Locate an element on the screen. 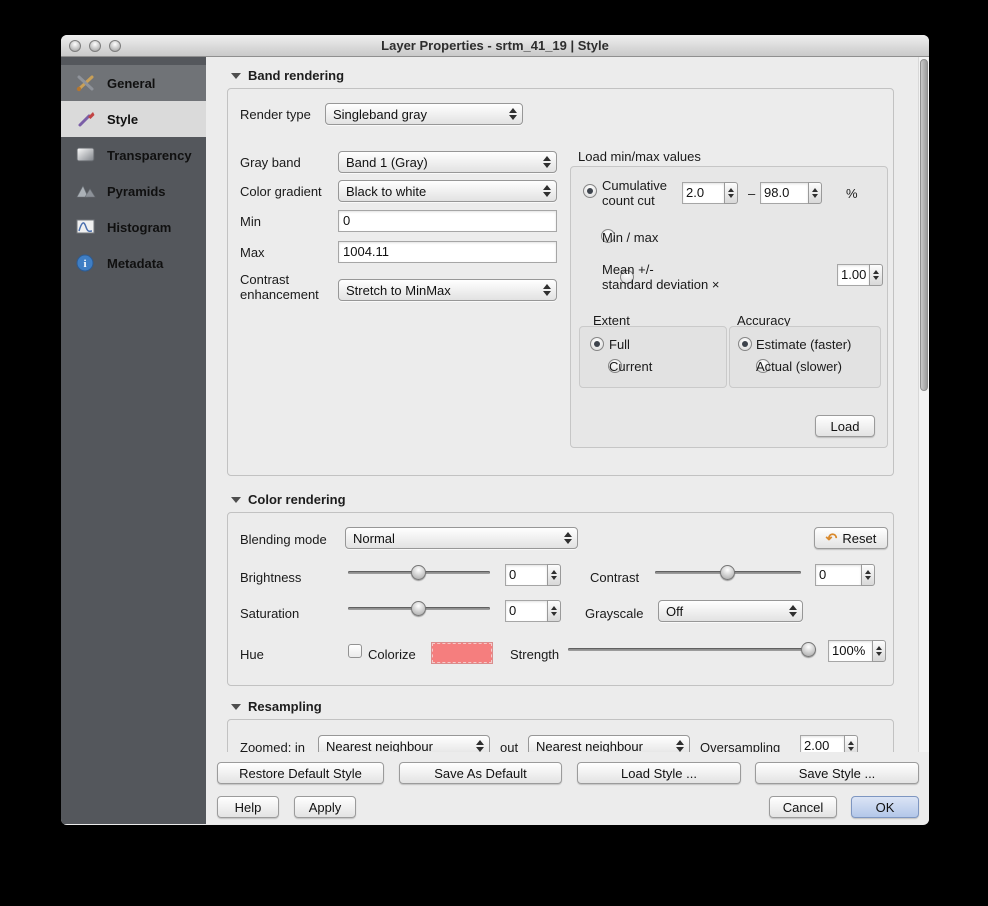 The image size is (988, 906). sidebar-item-transparency: Transparency is located at coordinates (133, 155).